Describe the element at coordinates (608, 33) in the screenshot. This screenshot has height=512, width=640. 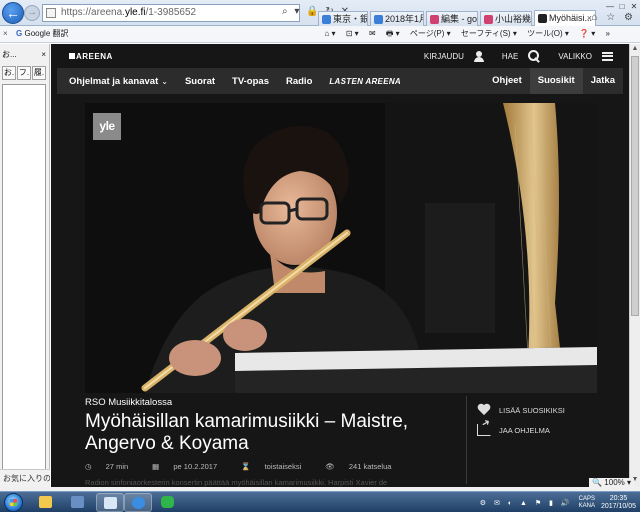
I see `more-commands-button: »` at that location.